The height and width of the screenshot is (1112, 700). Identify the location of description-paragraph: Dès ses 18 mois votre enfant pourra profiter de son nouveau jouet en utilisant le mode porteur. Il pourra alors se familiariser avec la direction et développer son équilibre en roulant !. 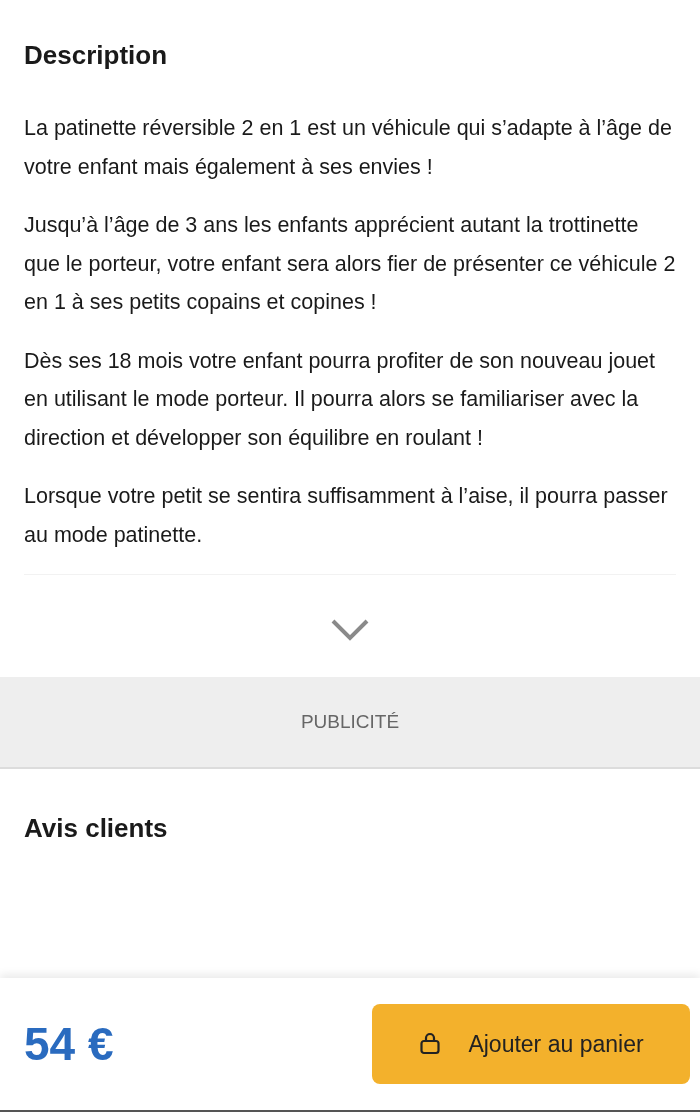
(340, 399).